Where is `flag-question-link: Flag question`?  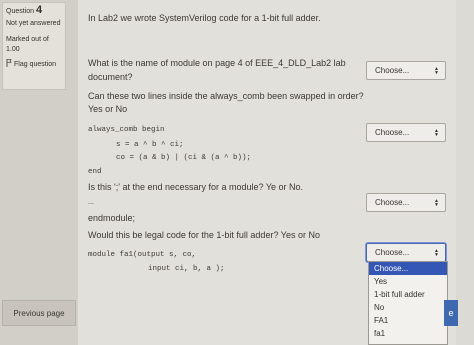 flag-question-link: Flag question is located at coordinates (34, 65).